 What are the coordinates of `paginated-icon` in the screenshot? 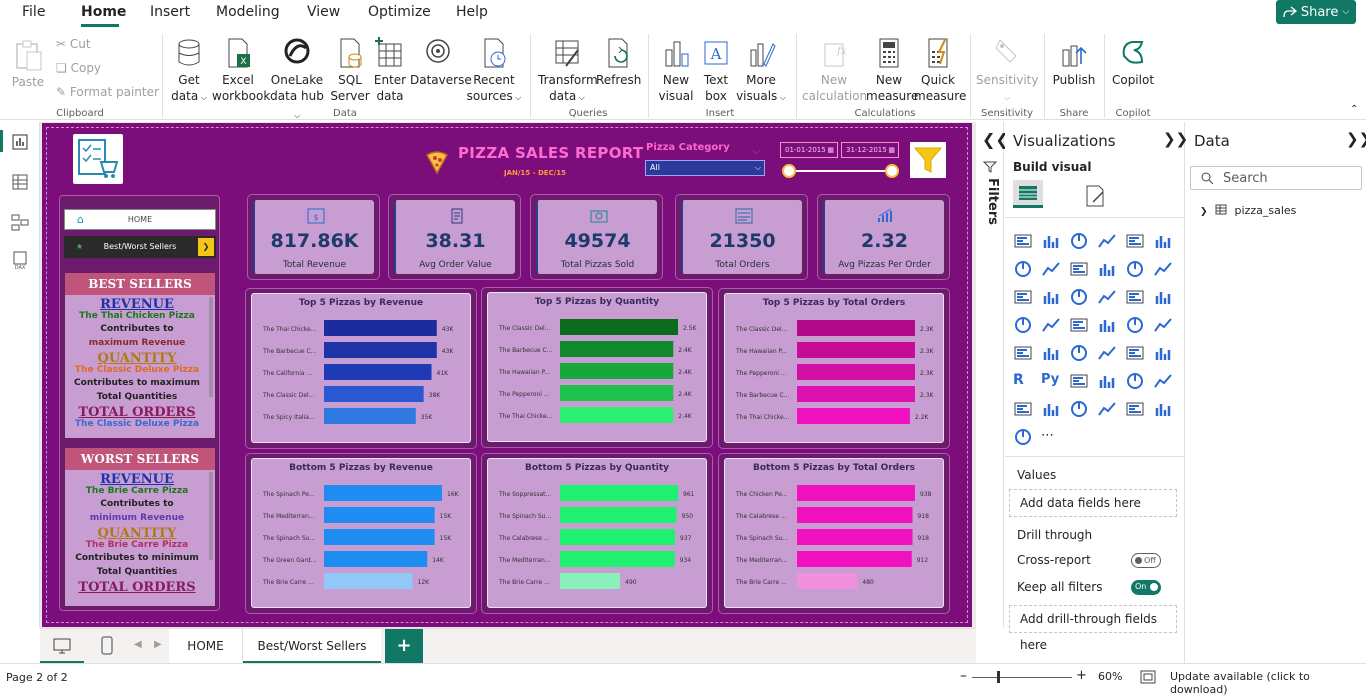 It's located at (1051, 409).